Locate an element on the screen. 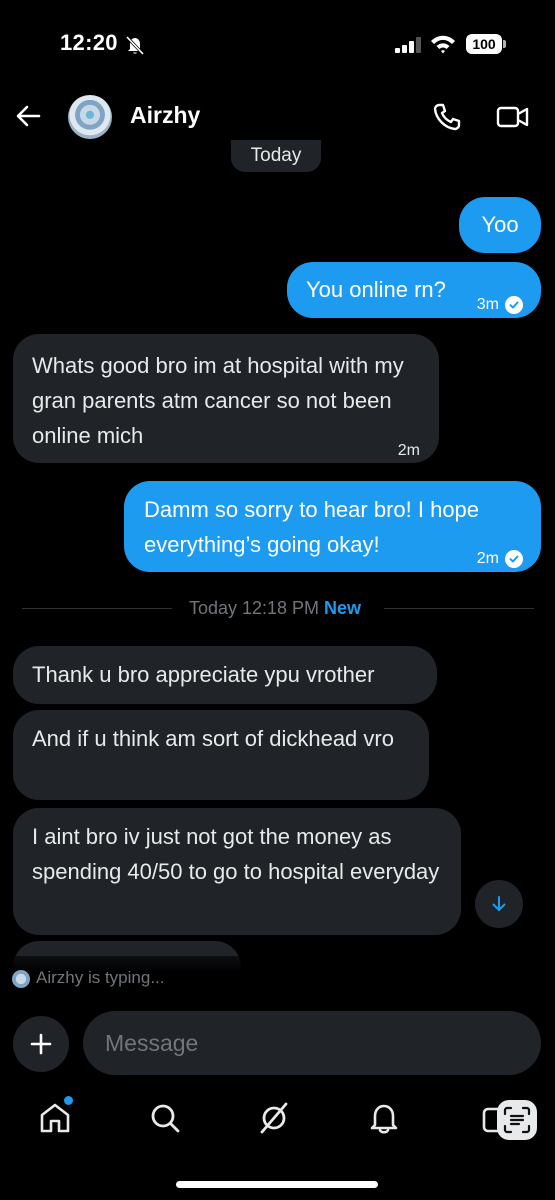 Image resolution: width=555 pixels, height=1200 pixels. date-pill: Today is located at coordinates (276, 156).